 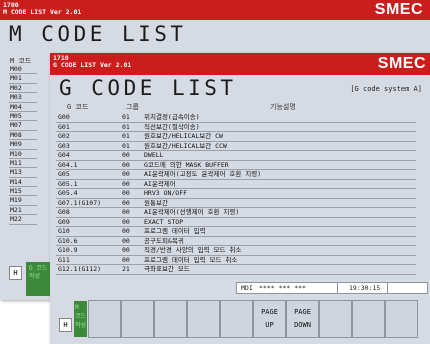 What do you see at coordinates (236, 137) in the screenshot?
I see `table-row: G02 01 원호보간/HELICAL보간 CW` at bounding box center [236, 137].